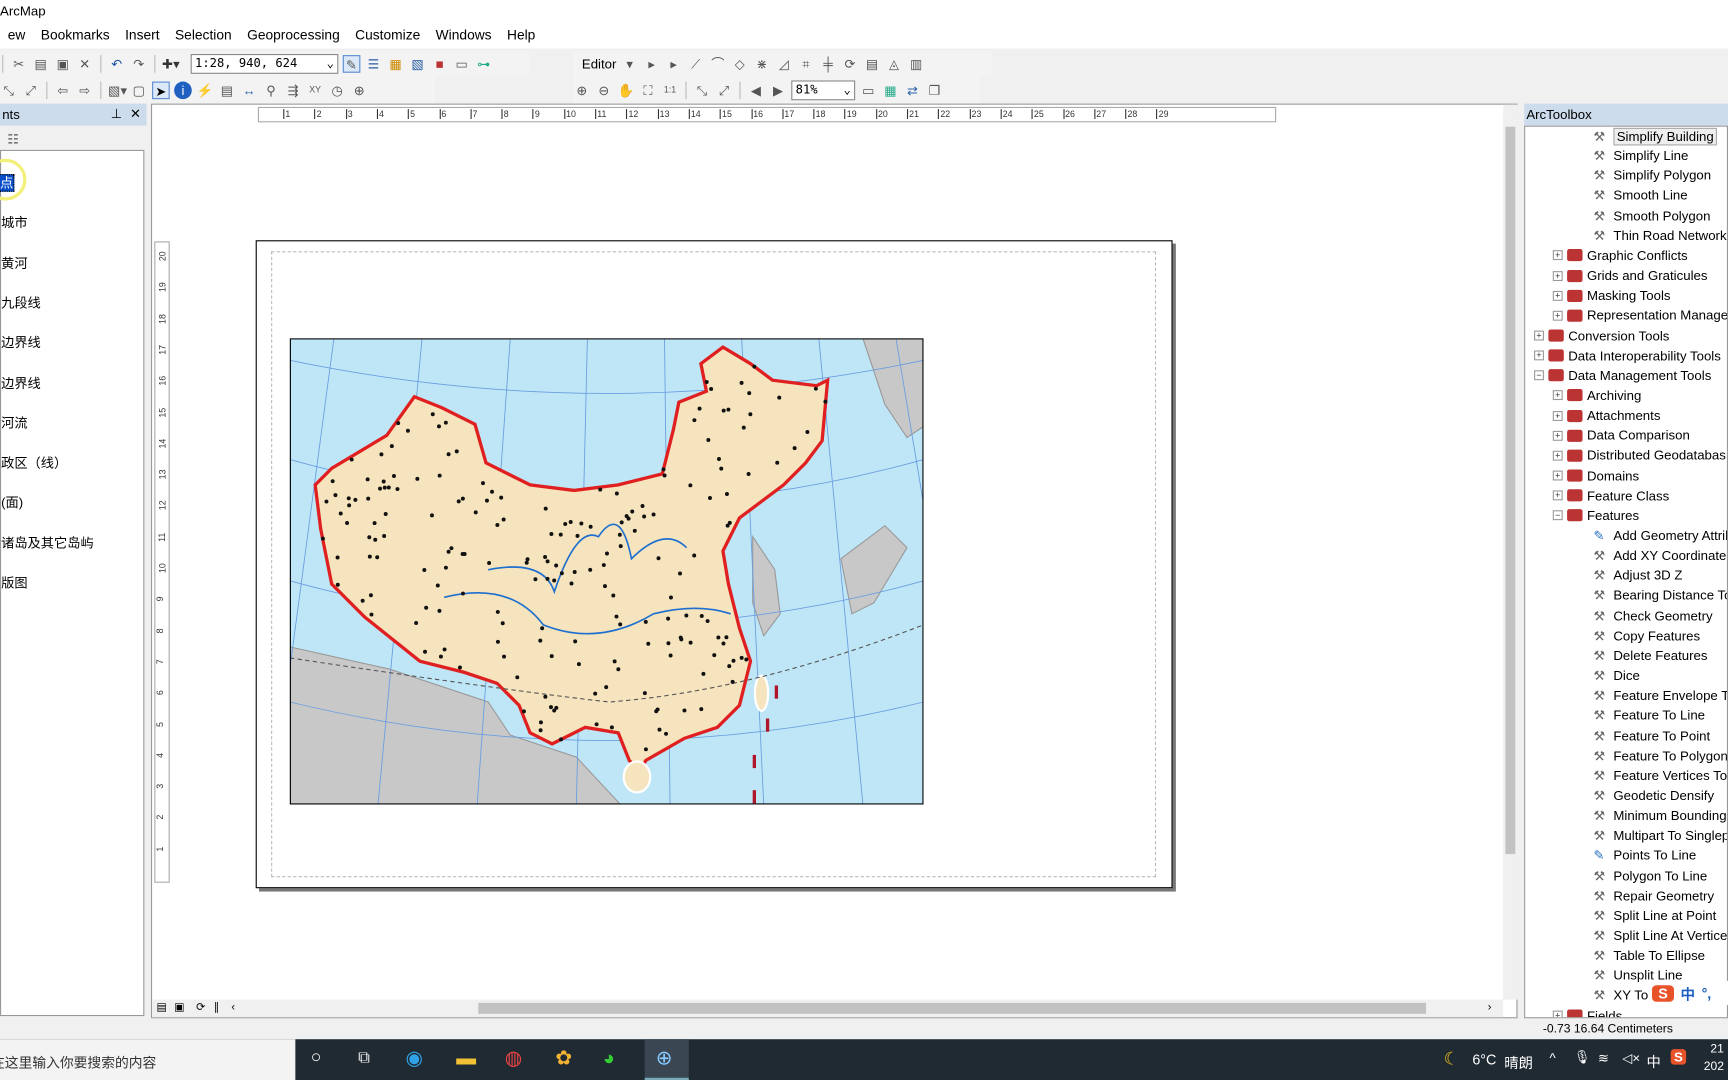  What do you see at coordinates (1660, 835) in the screenshot?
I see `toolbox-item: ⚒ Multipart To Singlepa` at bounding box center [1660, 835].